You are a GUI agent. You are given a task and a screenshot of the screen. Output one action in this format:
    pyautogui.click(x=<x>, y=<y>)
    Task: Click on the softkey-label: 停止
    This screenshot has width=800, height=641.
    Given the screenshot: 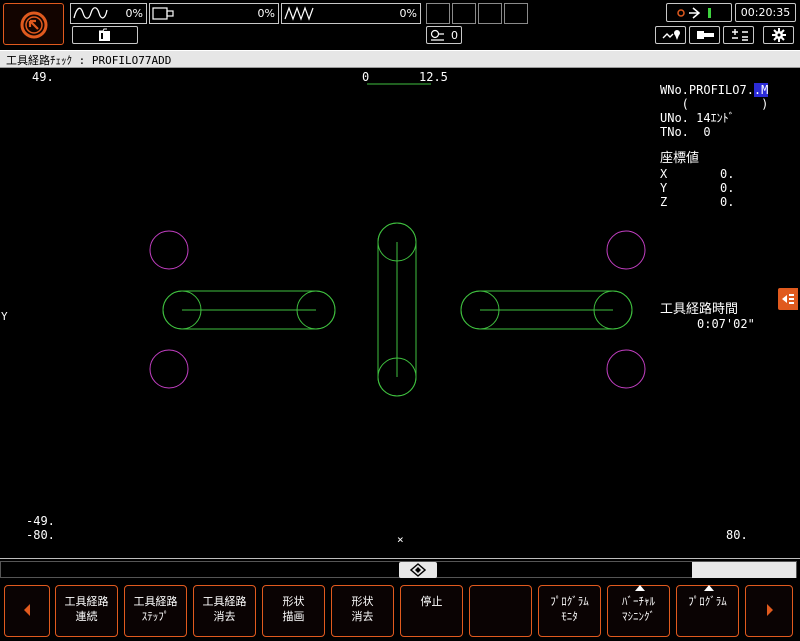 What is the action you would take?
    pyautogui.click(x=431, y=601)
    